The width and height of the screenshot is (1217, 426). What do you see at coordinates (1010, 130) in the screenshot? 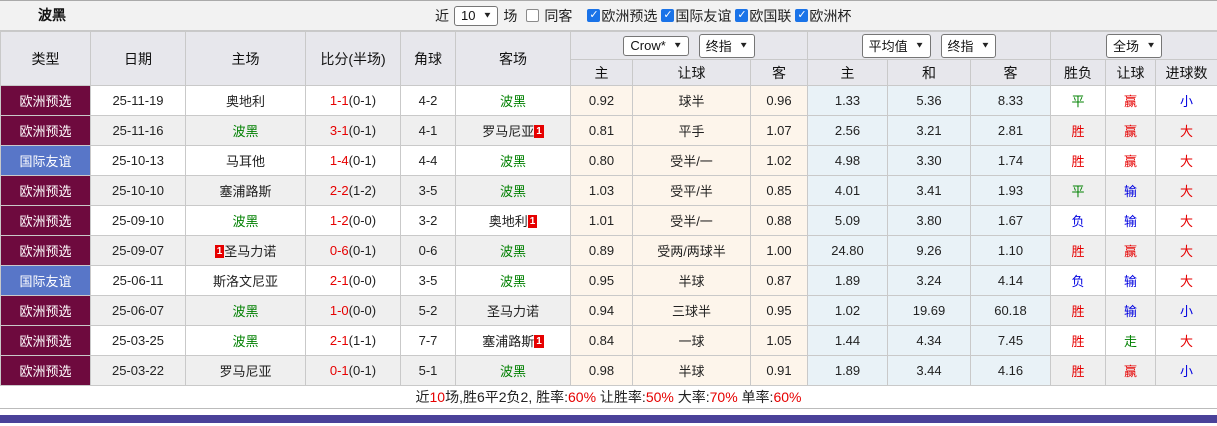
I see `euro-away-odds-cell: 2.81` at bounding box center [1010, 130].